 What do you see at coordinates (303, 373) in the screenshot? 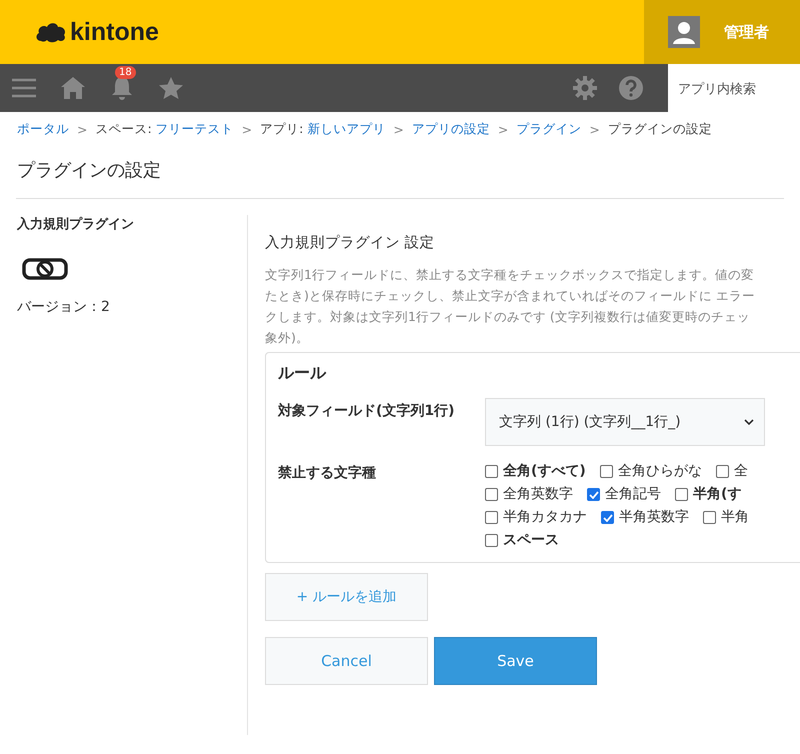
I see `rule-heading: ルール` at bounding box center [303, 373].